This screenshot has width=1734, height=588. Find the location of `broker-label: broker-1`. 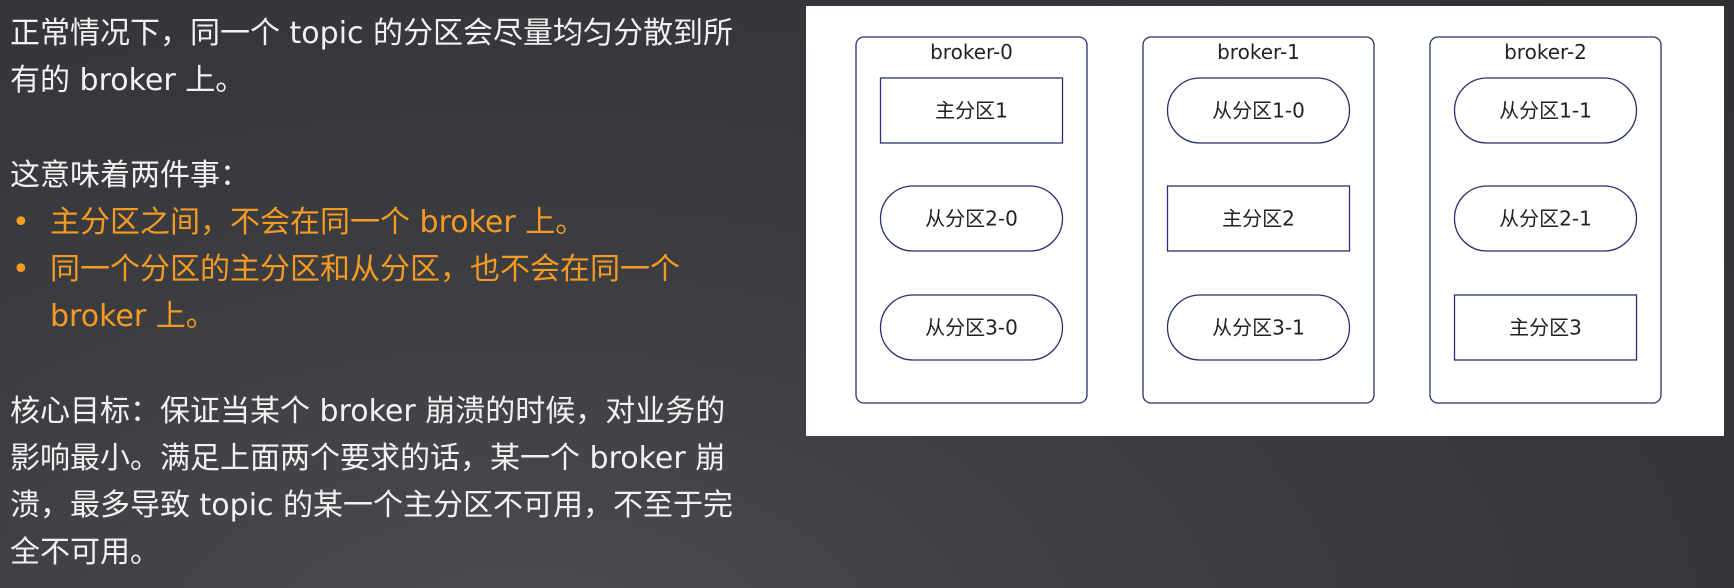

broker-label: broker-1 is located at coordinates (1258, 52).